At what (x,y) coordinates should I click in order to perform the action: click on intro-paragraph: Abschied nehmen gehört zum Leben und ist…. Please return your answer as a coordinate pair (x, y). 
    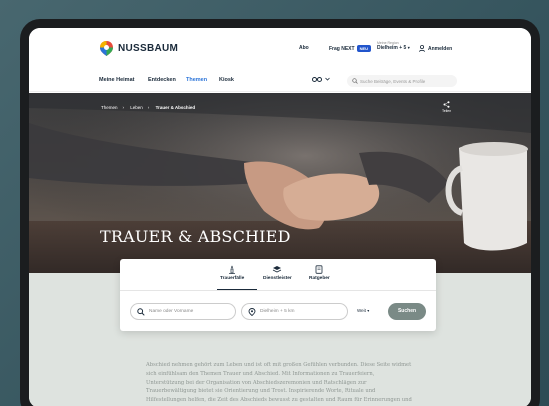
    Looking at the image, I should click on (279, 384).